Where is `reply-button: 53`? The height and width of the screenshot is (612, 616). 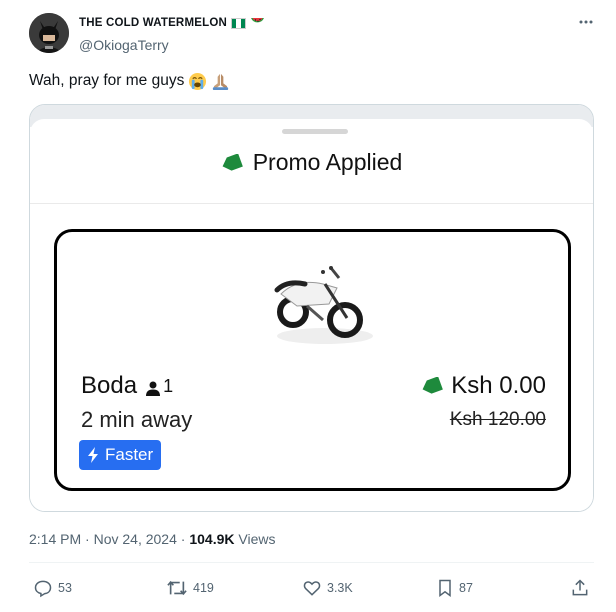 reply-button: 53 is located at coordinates (52, 588).